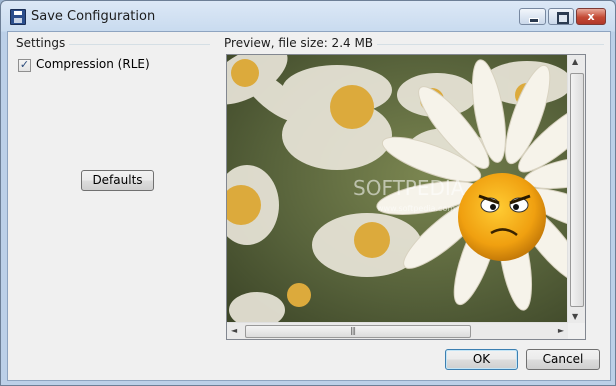  Describe the element at coordinates (353, 330) in the screenshot. I see `scroll-grip-icon: |||` at that location.